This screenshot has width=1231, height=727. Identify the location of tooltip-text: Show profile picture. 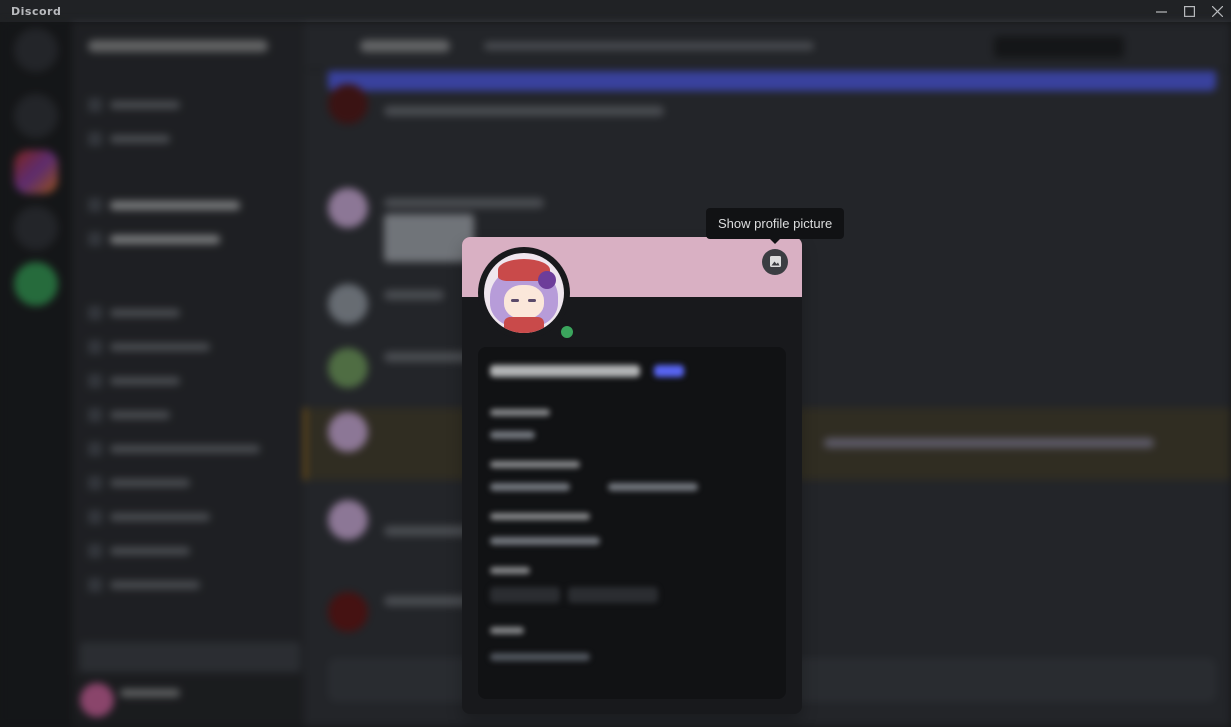
(775, 223).